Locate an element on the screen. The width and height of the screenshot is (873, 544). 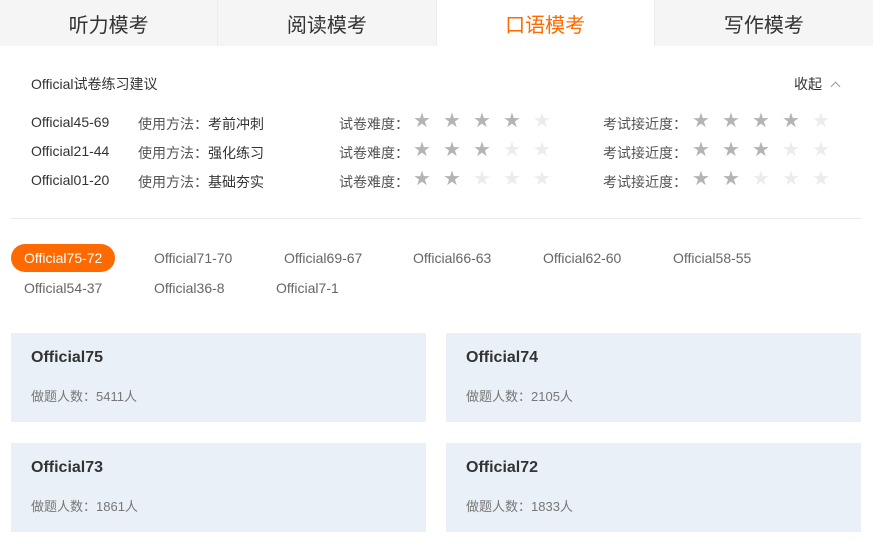
exam-card: Official72 做题人数：1833人 is located at coordinates (653, 487).